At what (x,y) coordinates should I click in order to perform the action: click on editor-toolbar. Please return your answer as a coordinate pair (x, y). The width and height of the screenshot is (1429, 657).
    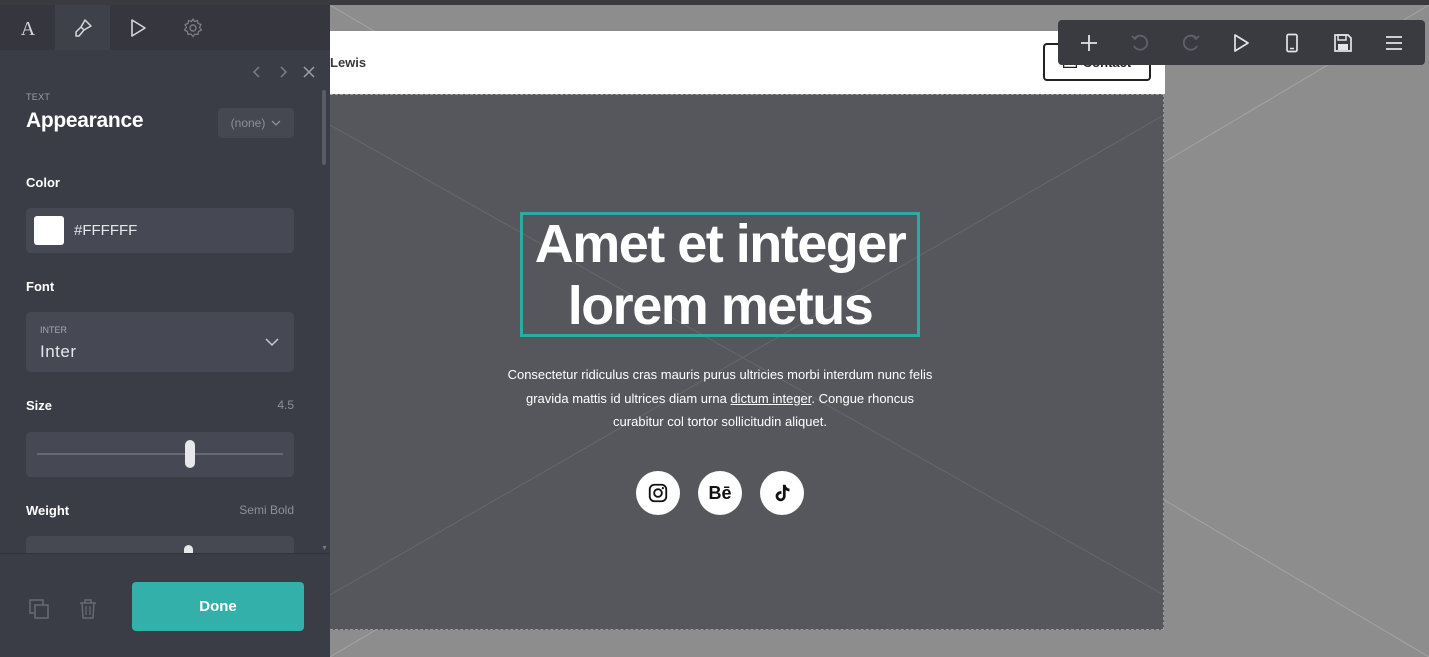
    Looking at the image, I should click on (1241, 42).